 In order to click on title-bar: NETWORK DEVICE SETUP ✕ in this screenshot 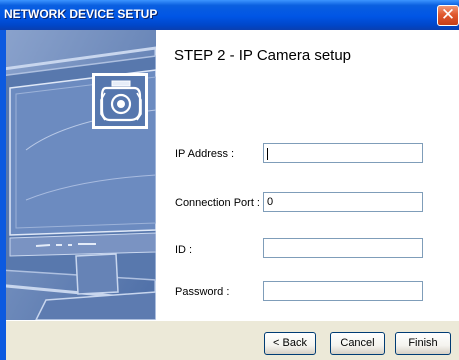, I will do `click(229, 15)`.